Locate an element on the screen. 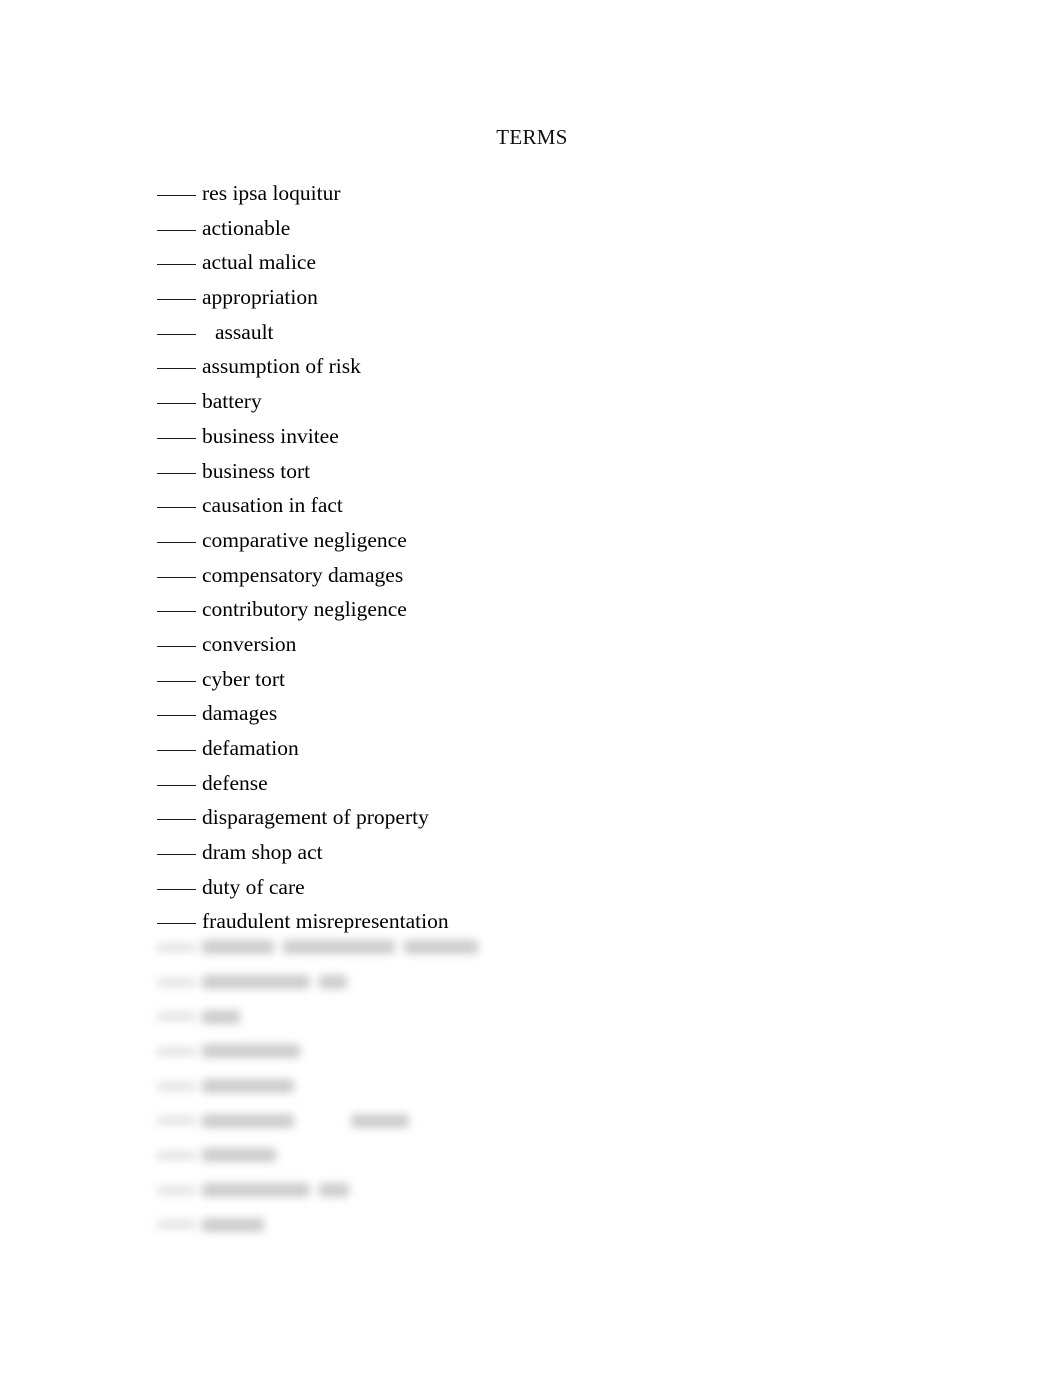  term-label: disparagement of property is located at coordinates (315, 817).